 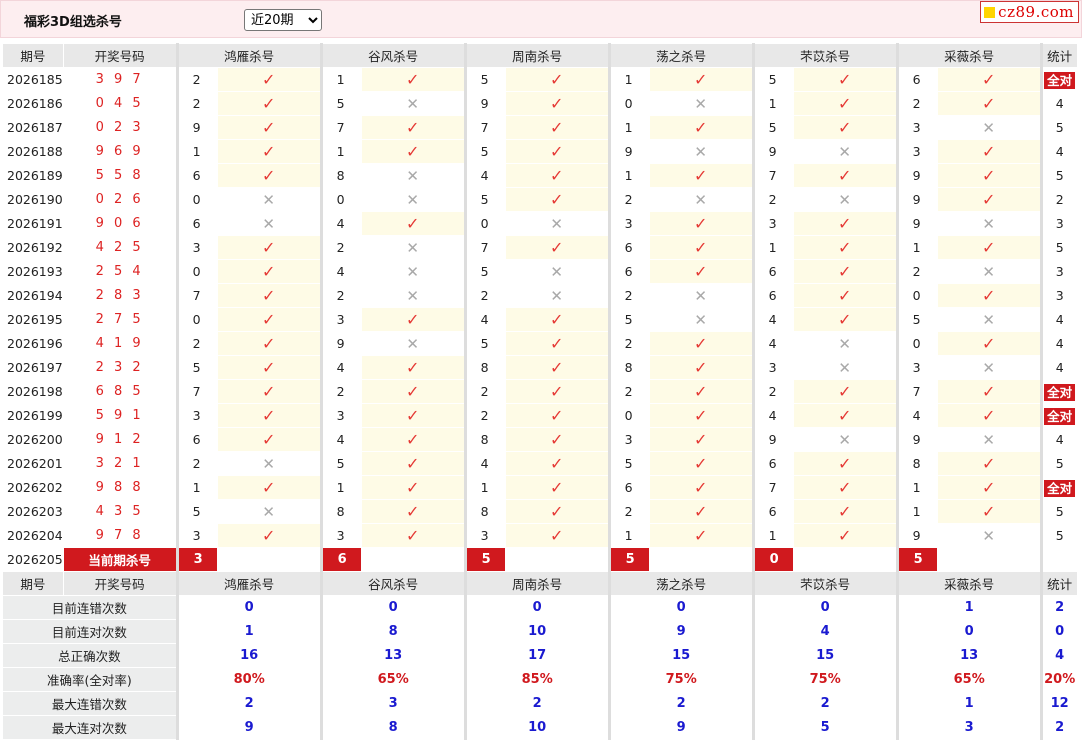 I want to click on col-header-issue: 期号, so click(x=33, y=55).